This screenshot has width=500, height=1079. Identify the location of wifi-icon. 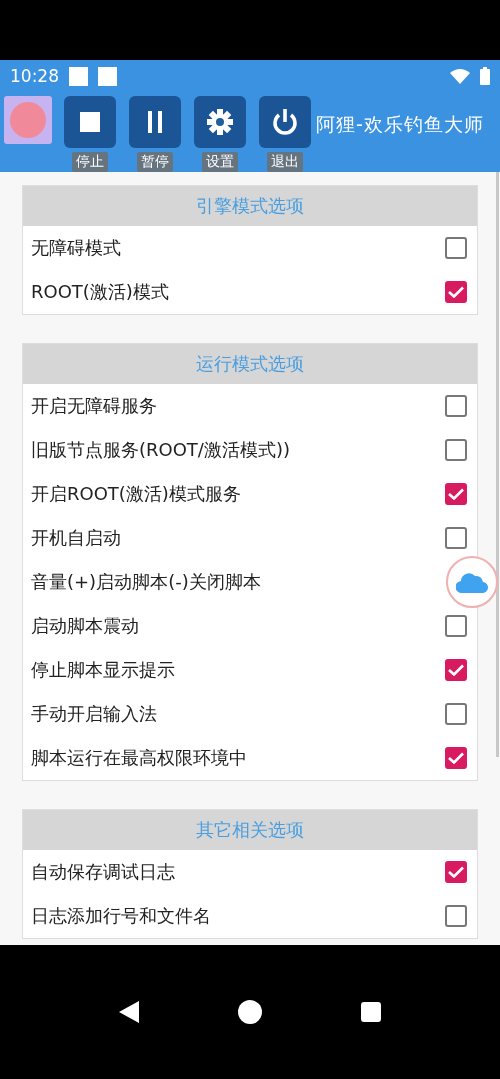
(460, 76).